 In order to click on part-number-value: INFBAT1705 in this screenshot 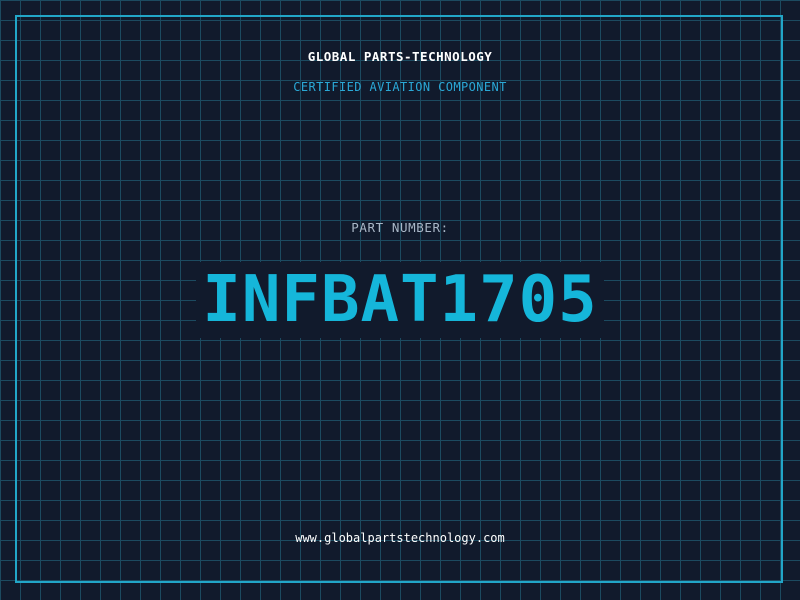, I will do `click(400, 300)`.